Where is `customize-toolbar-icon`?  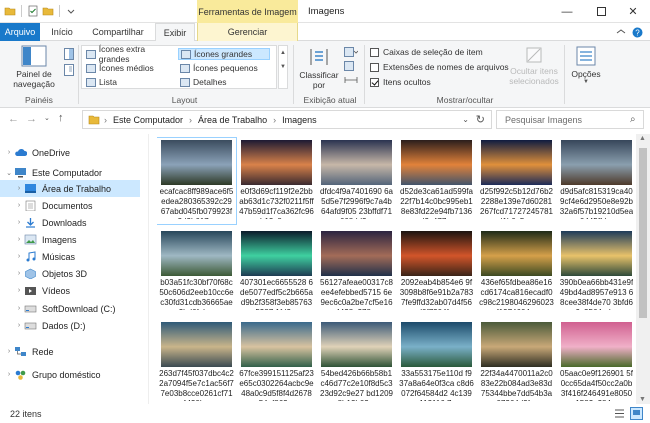
customize-toolbar-icon is located at coordinates (71, 11).